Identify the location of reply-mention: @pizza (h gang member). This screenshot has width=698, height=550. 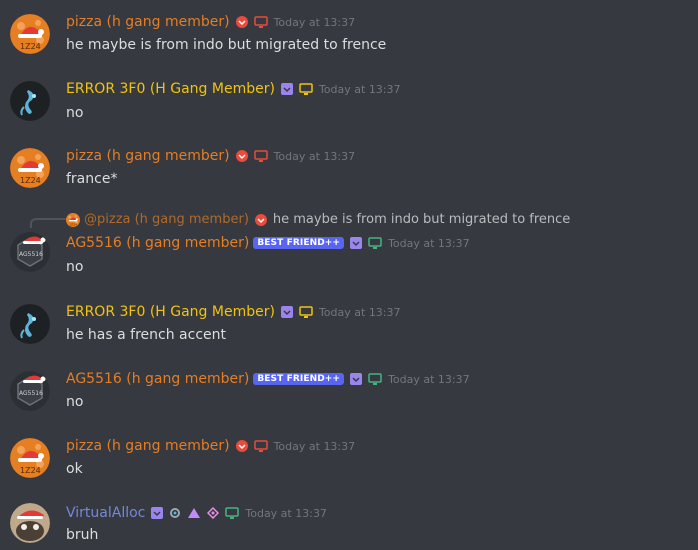
(166, 219).